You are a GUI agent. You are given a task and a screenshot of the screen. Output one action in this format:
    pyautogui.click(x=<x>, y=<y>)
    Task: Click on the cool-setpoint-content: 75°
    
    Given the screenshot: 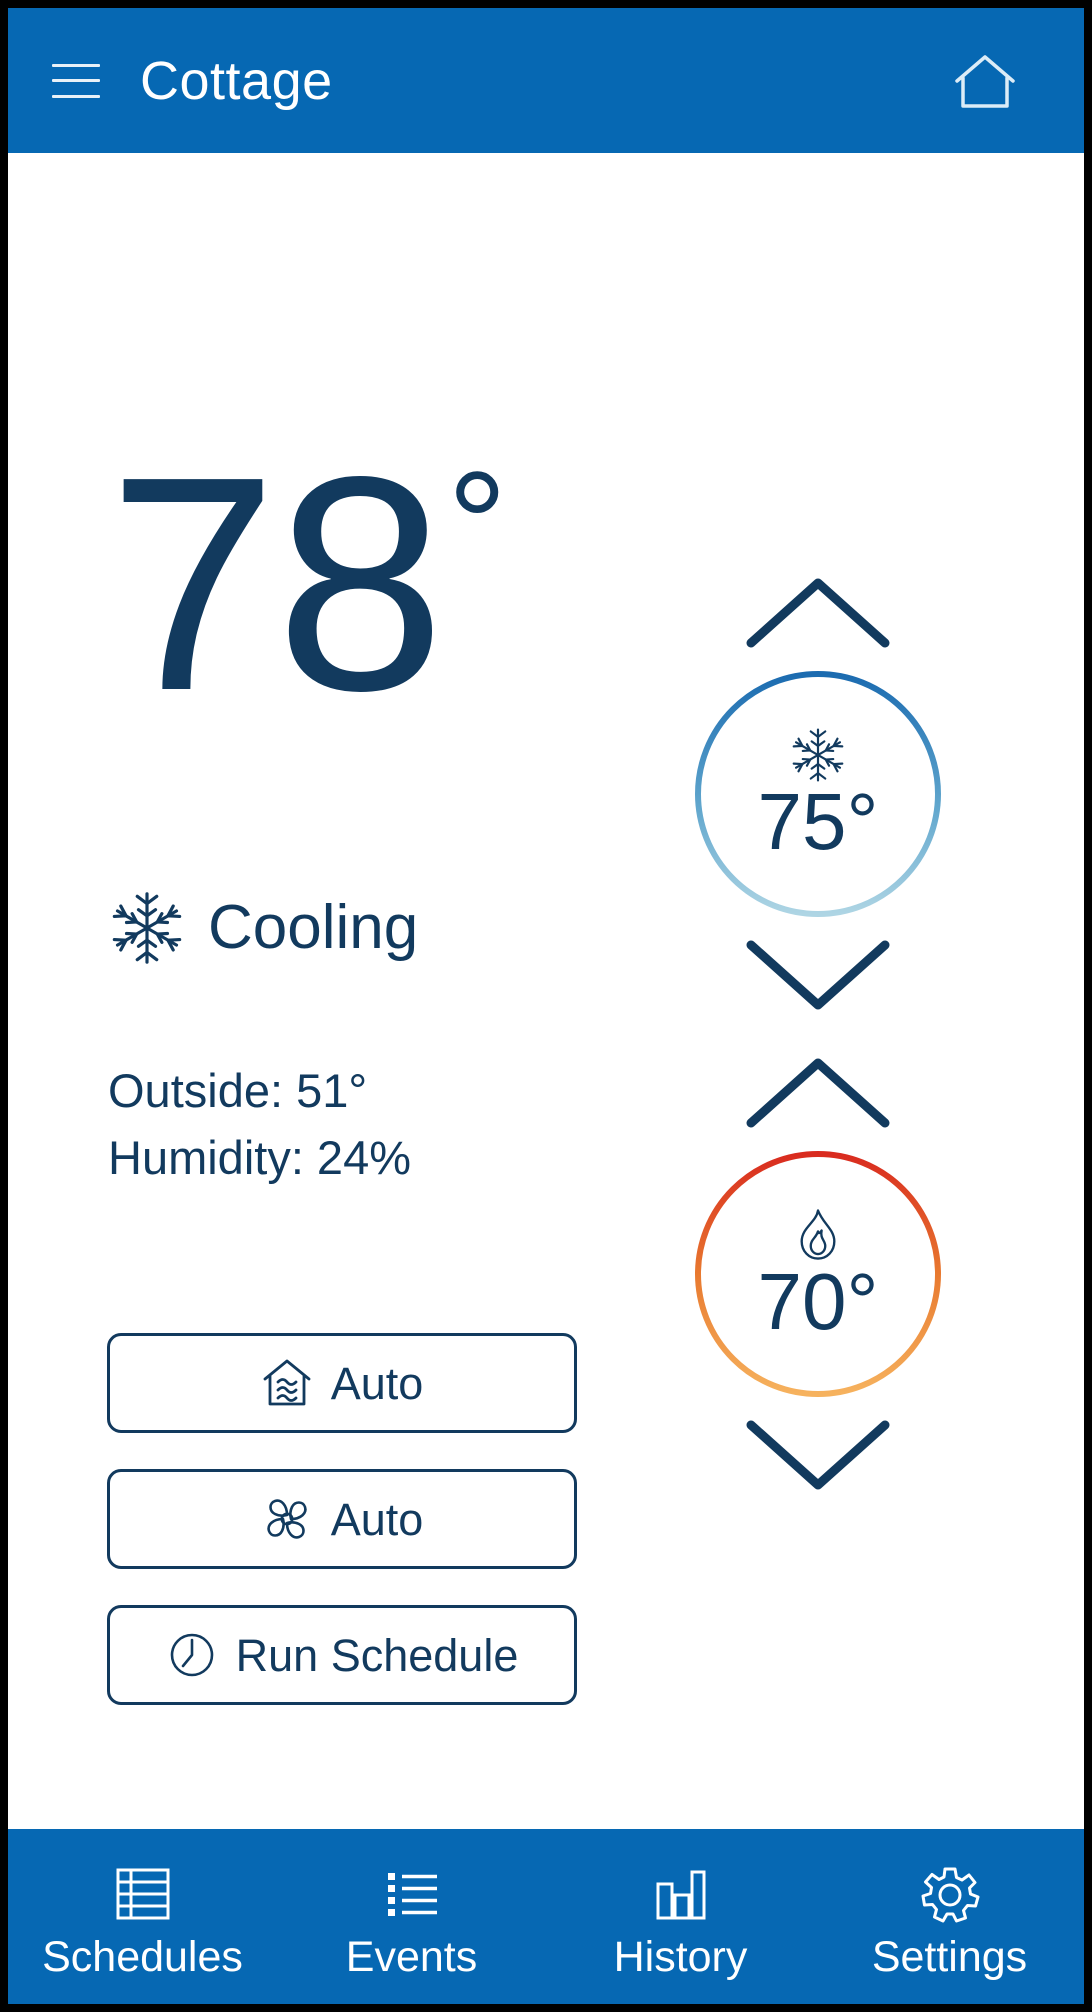 What is the action you would take?
    pyautogui.click(x=818, y=796)
    